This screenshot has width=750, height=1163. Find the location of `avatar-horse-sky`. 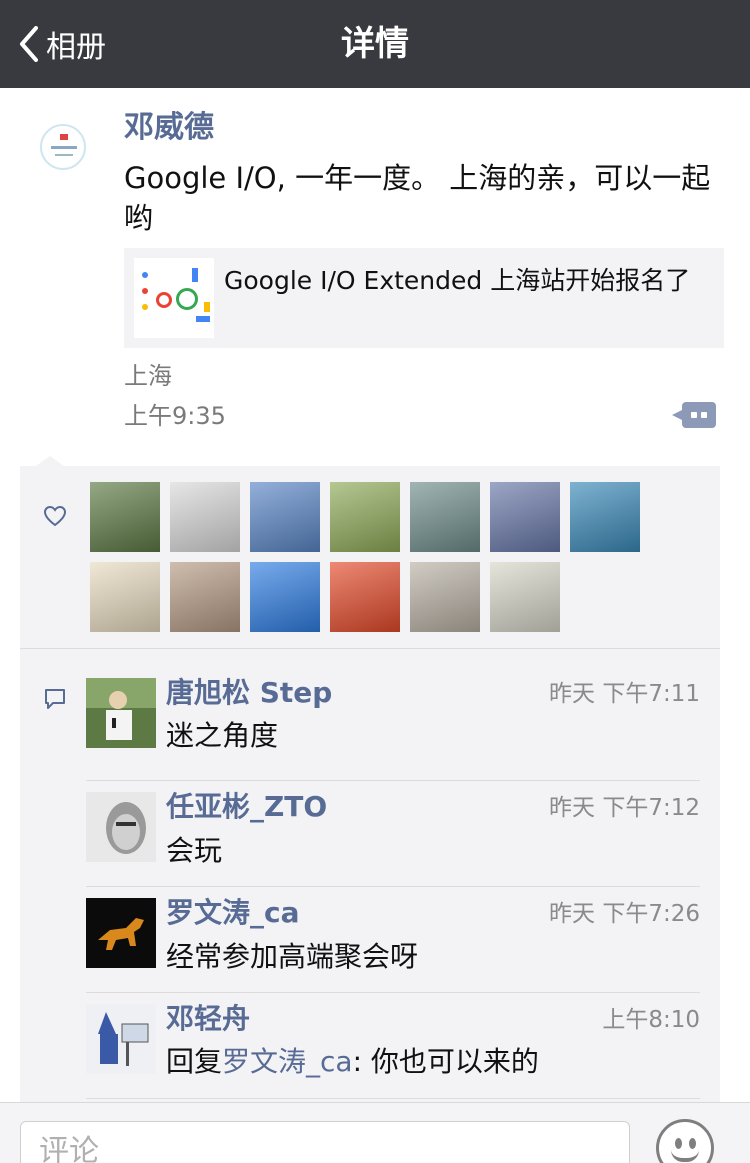

avatar-horse-sky is located at coordinates (445, 517).